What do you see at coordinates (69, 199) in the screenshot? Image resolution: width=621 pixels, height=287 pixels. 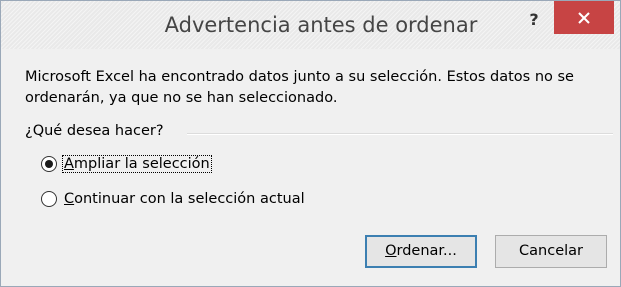 I see `mnemonic-c: C` at bounding box center [69, 199].